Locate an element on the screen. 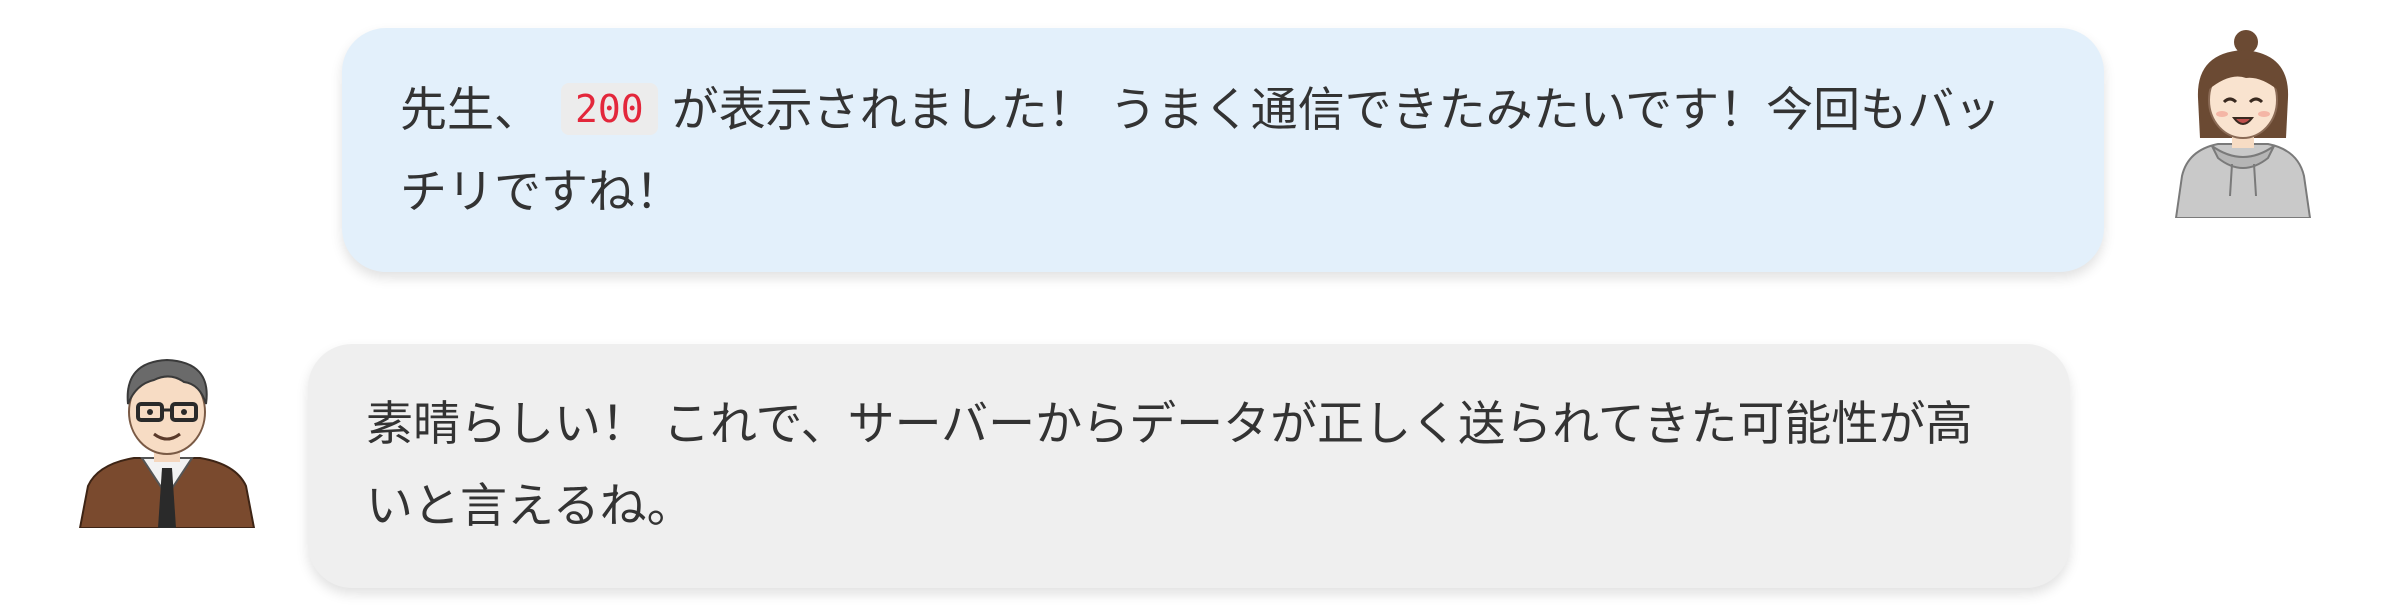  message-text-before: 先生、 is located at coordinates (470, 110).